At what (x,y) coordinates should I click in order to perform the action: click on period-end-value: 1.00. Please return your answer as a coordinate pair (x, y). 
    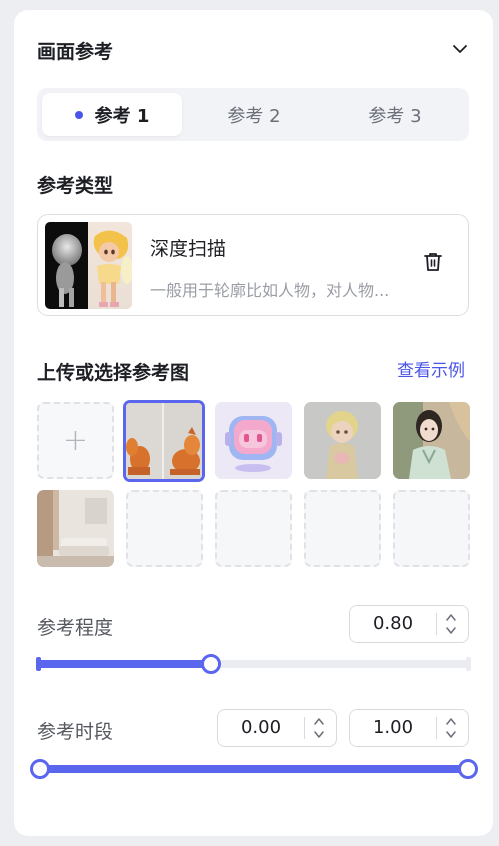
    Looking at the image, I should click on (393, 727).